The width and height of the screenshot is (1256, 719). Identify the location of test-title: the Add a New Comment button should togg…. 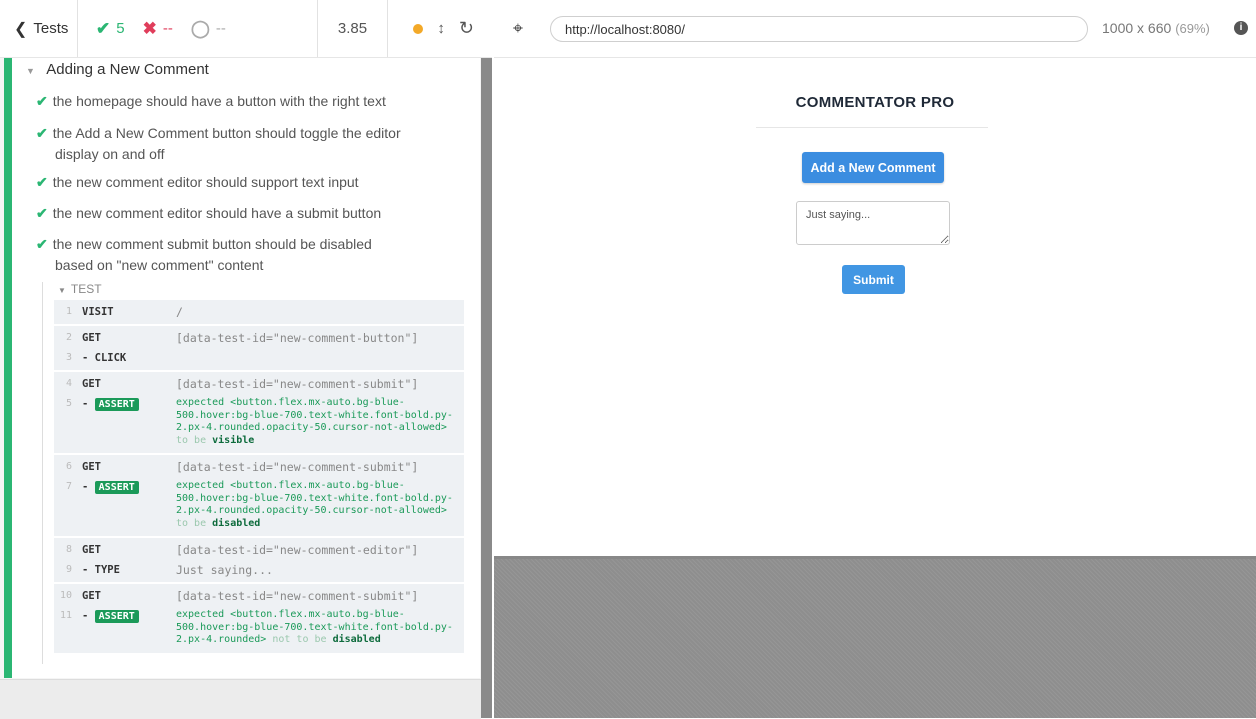
(226, 133).